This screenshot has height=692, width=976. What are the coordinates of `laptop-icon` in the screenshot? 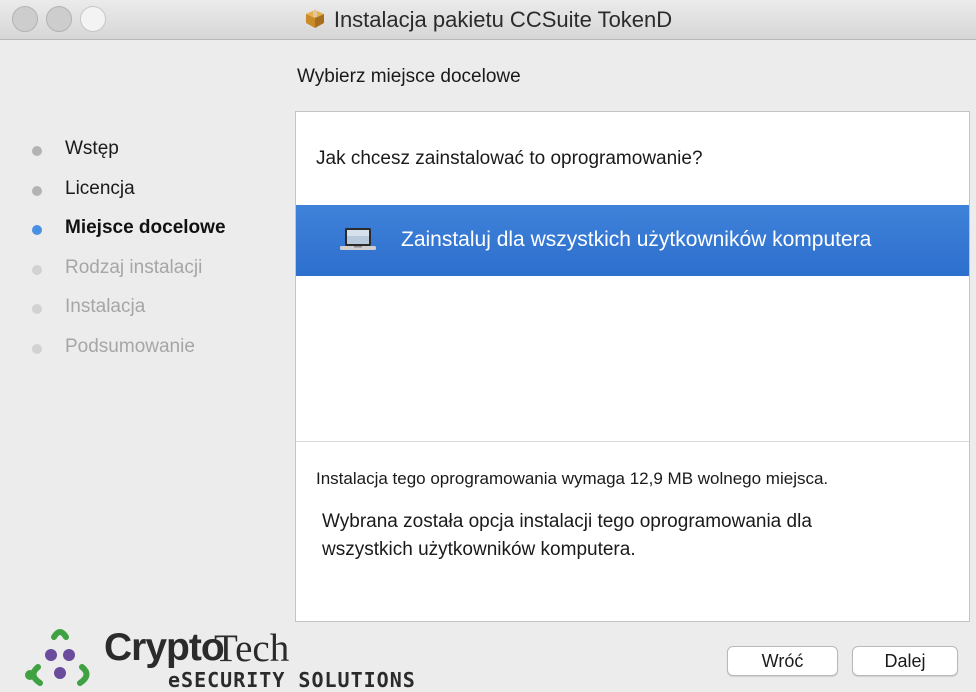 It's located at (358, 242).